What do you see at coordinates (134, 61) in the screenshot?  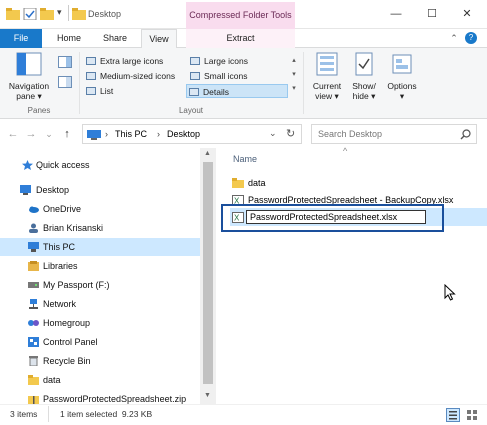 I see `layout-extra-large-icons: Extra large icons` at bounding box center [134, 61].